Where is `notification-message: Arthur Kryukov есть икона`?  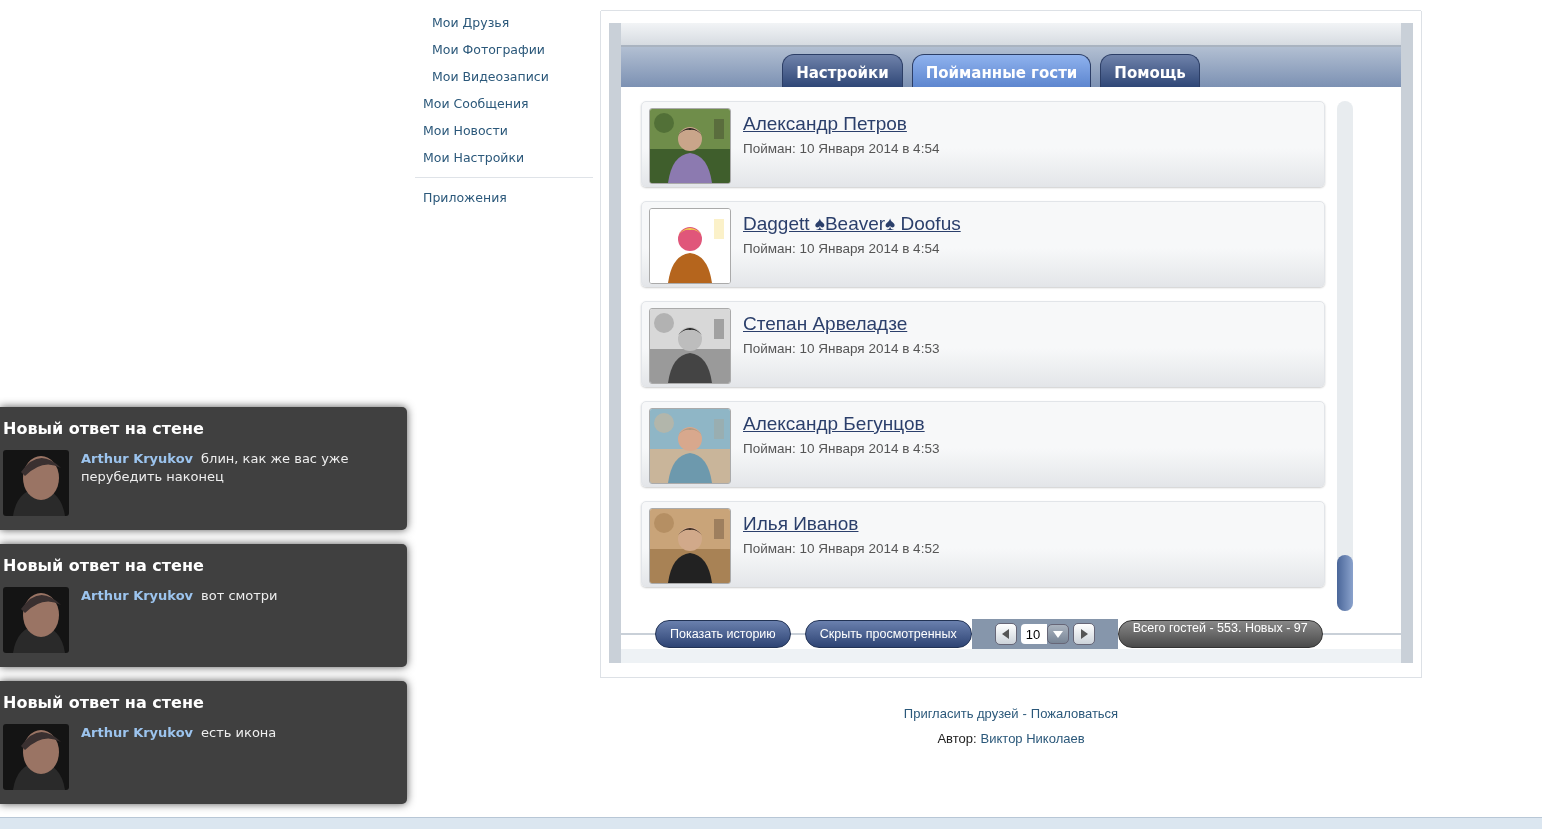
notification-message: Arthur Kryukov есть икона is located at coordinates (179, 733).